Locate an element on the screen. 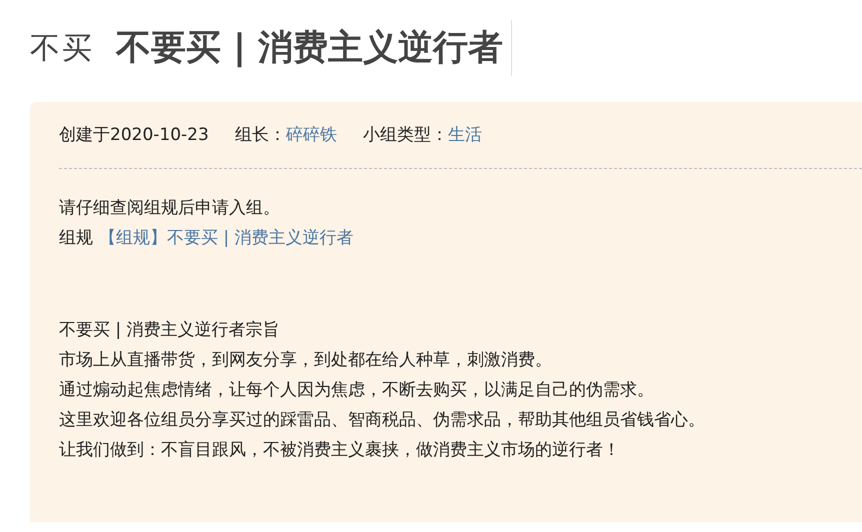  description-line: 不要买 | 消费主义逆行者宗旨 is located at coordinates (170, 330).